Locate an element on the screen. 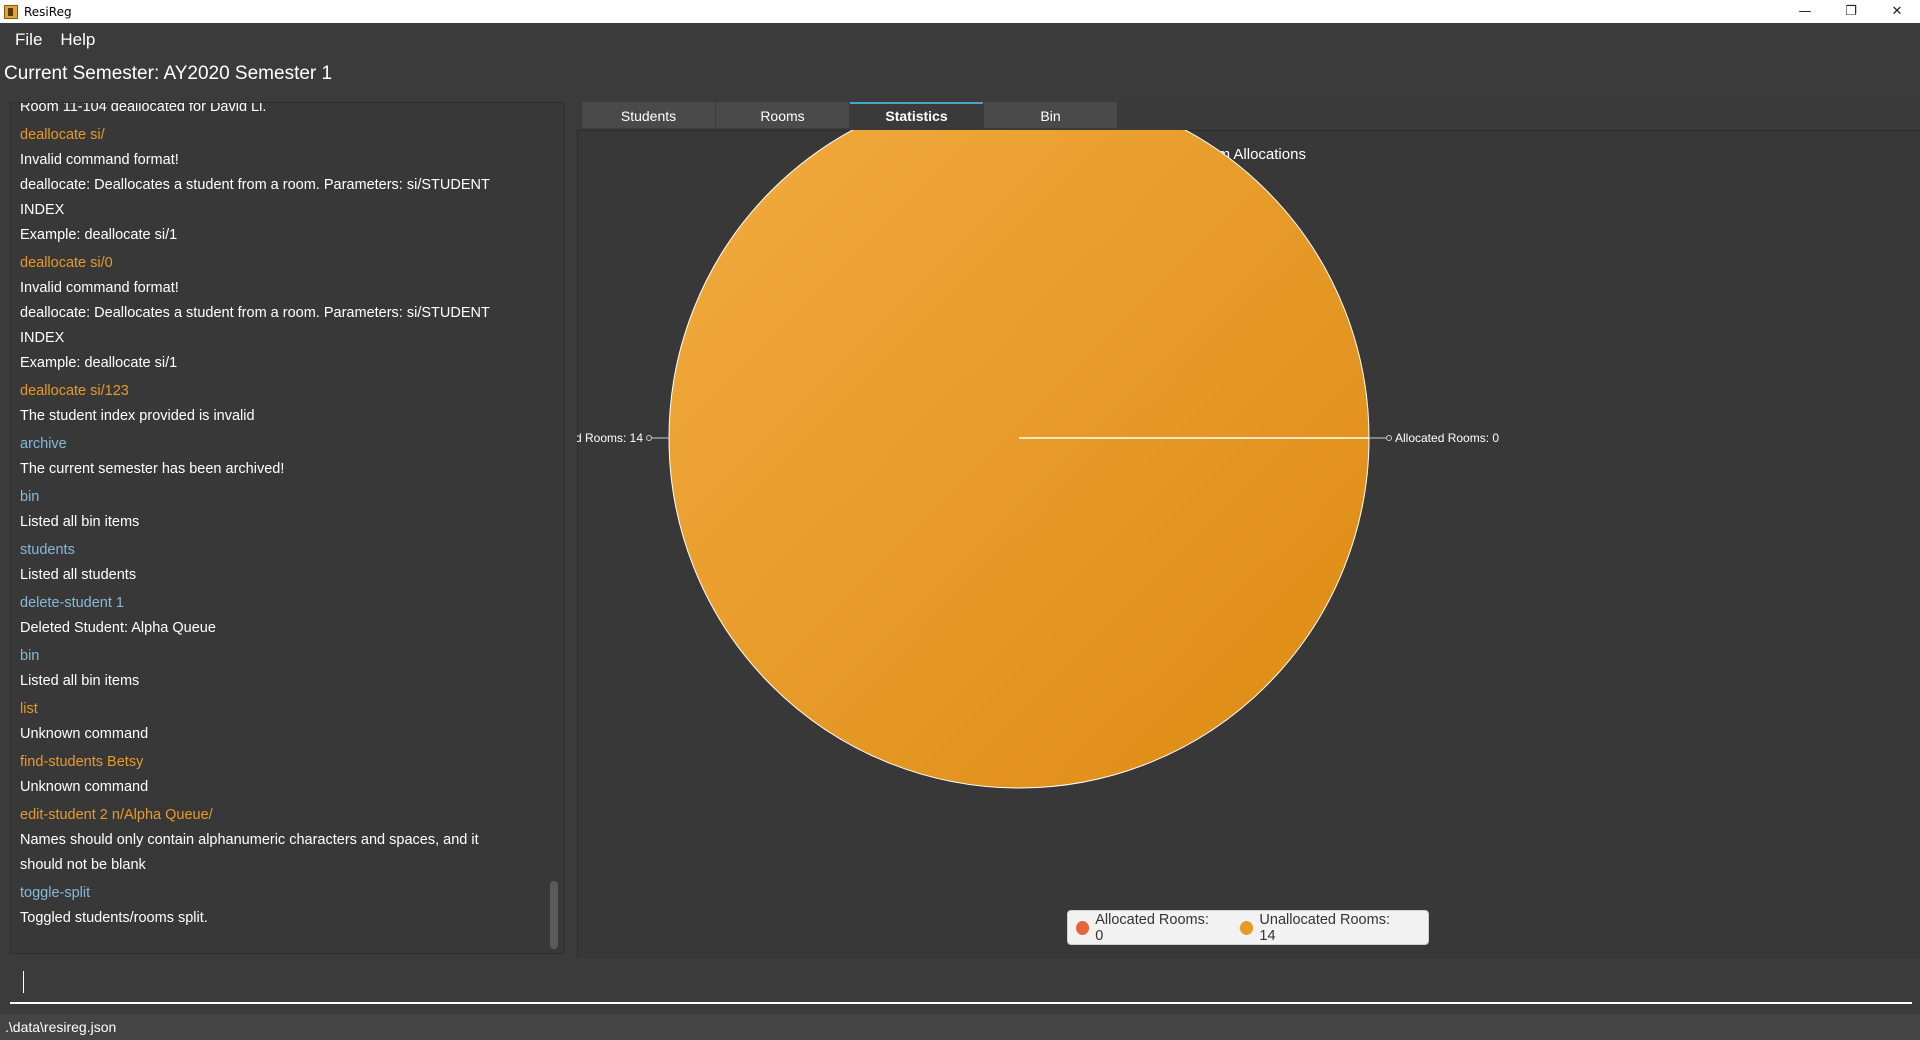  result-output-line: Deleted Student: Alpha Queue is located at coordinates (118, 628).